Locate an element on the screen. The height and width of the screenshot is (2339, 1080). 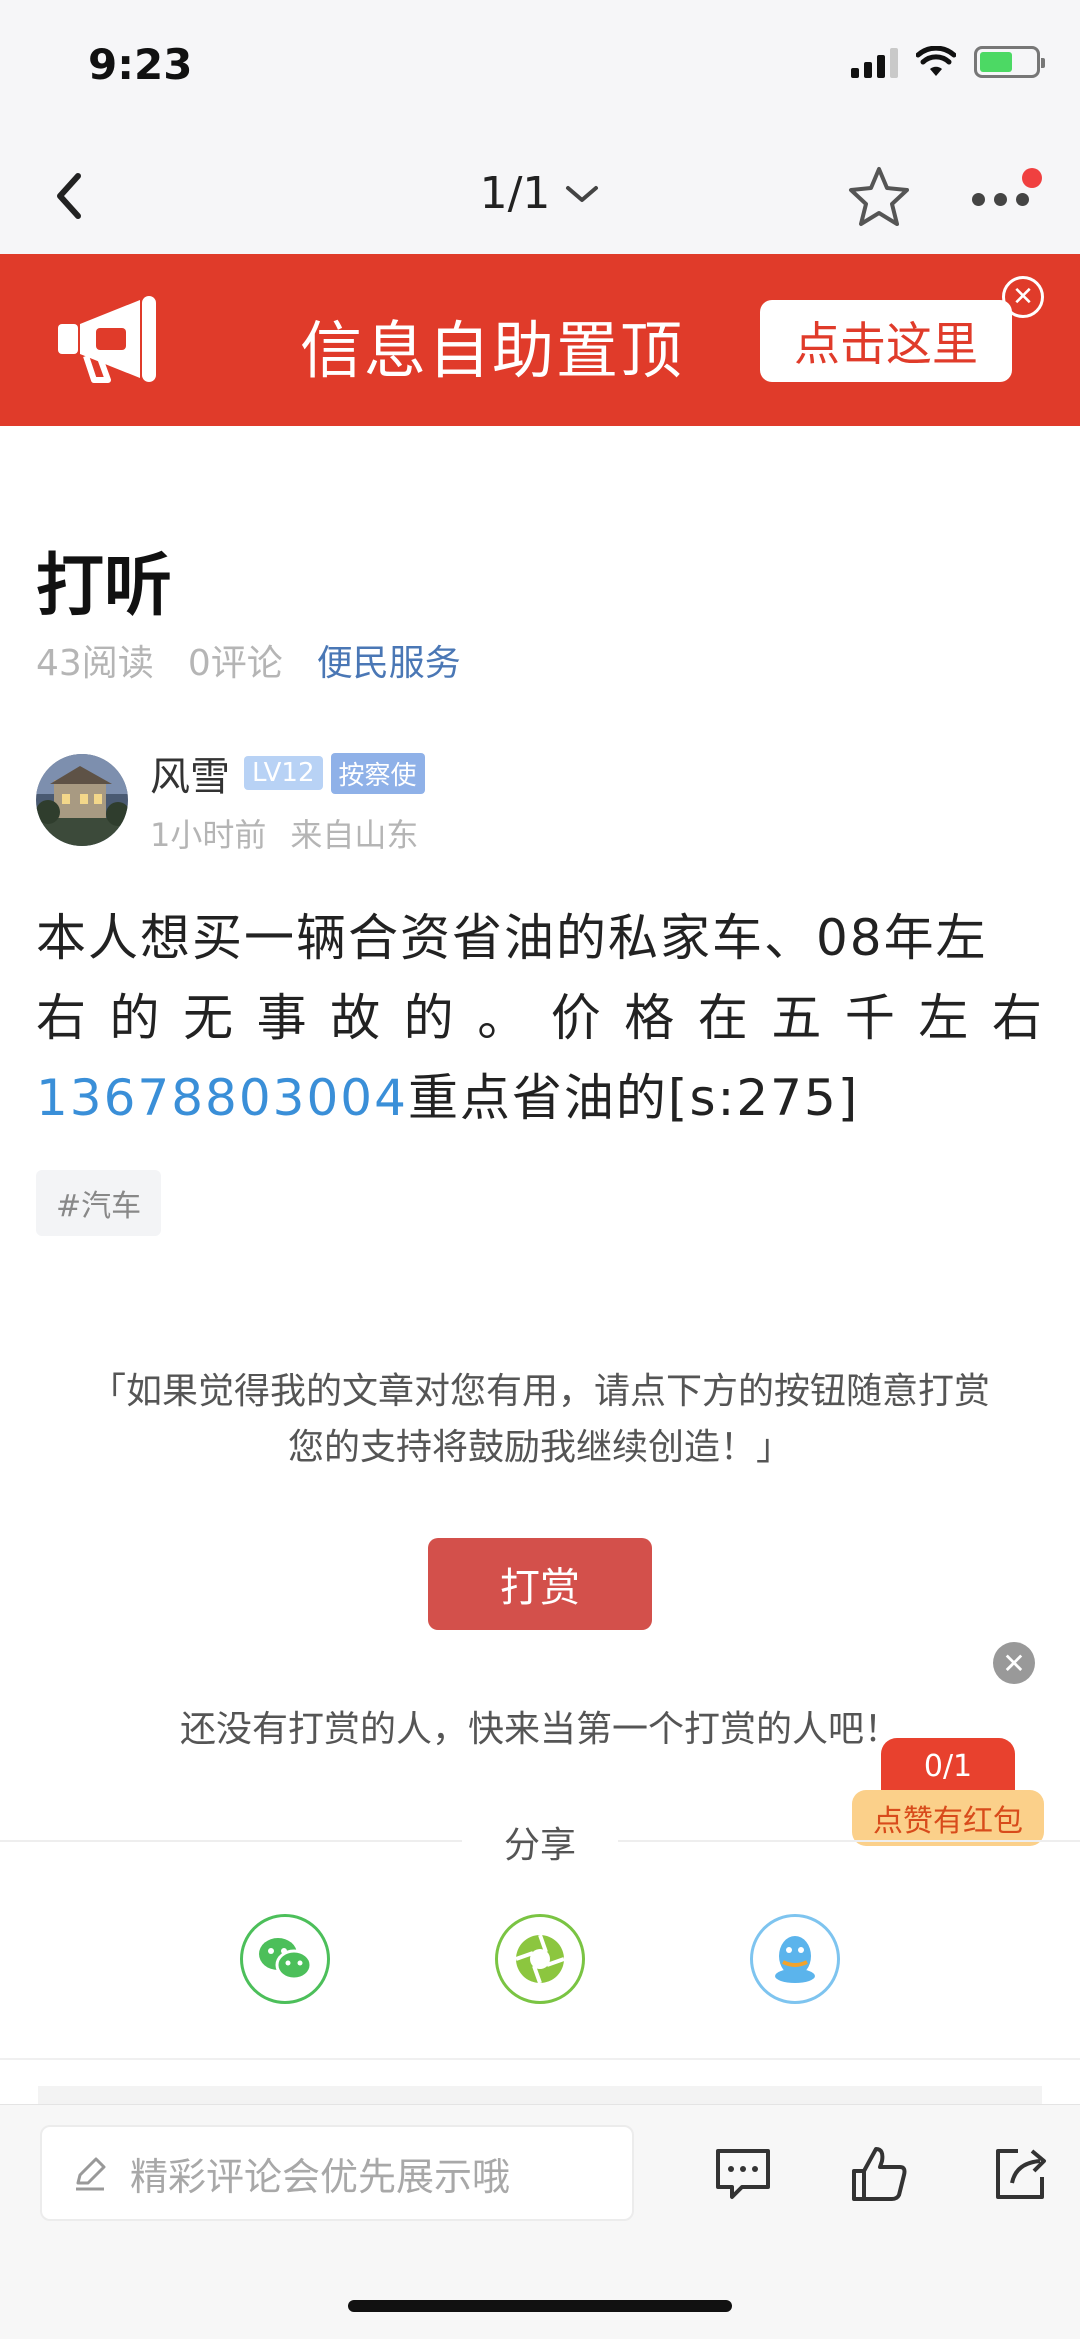
share-bottom-divider is located at coordinates (540, 2059).